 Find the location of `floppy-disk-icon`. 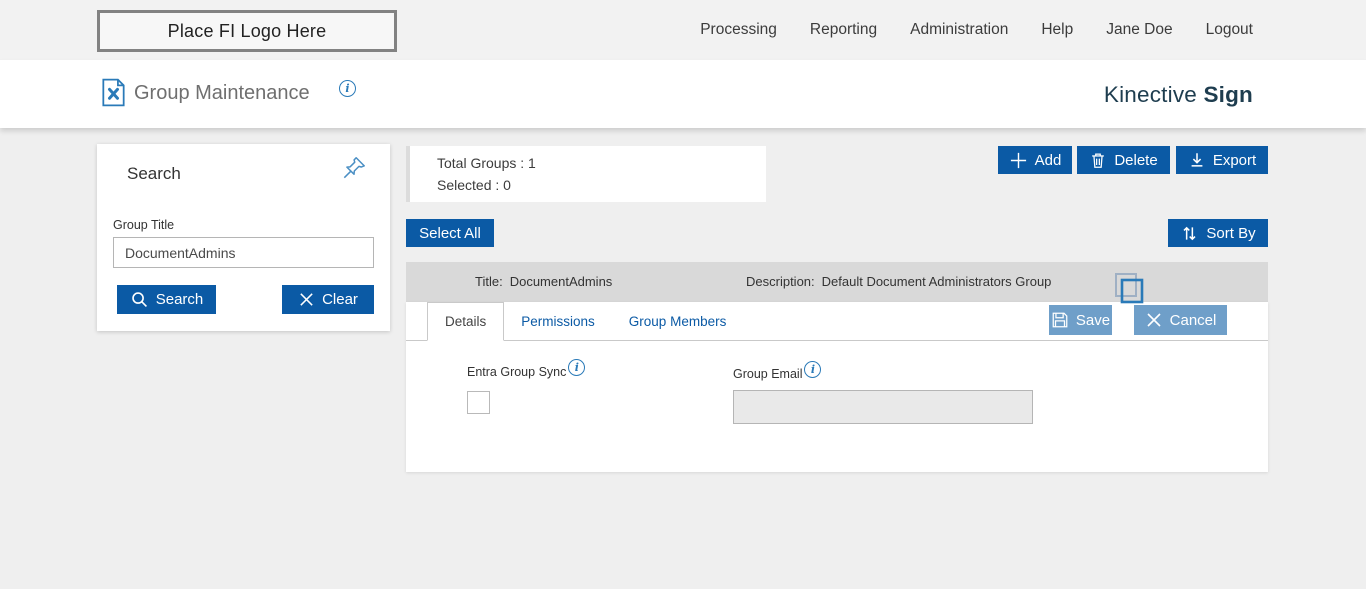

floppy-disk-icon is located at coordinates (1060, 320).